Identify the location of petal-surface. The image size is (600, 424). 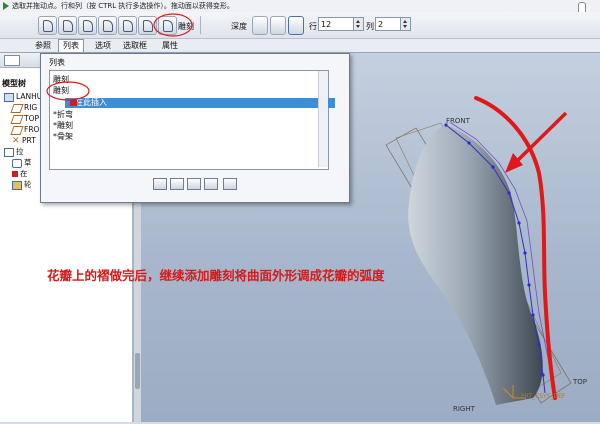
(475, 265).